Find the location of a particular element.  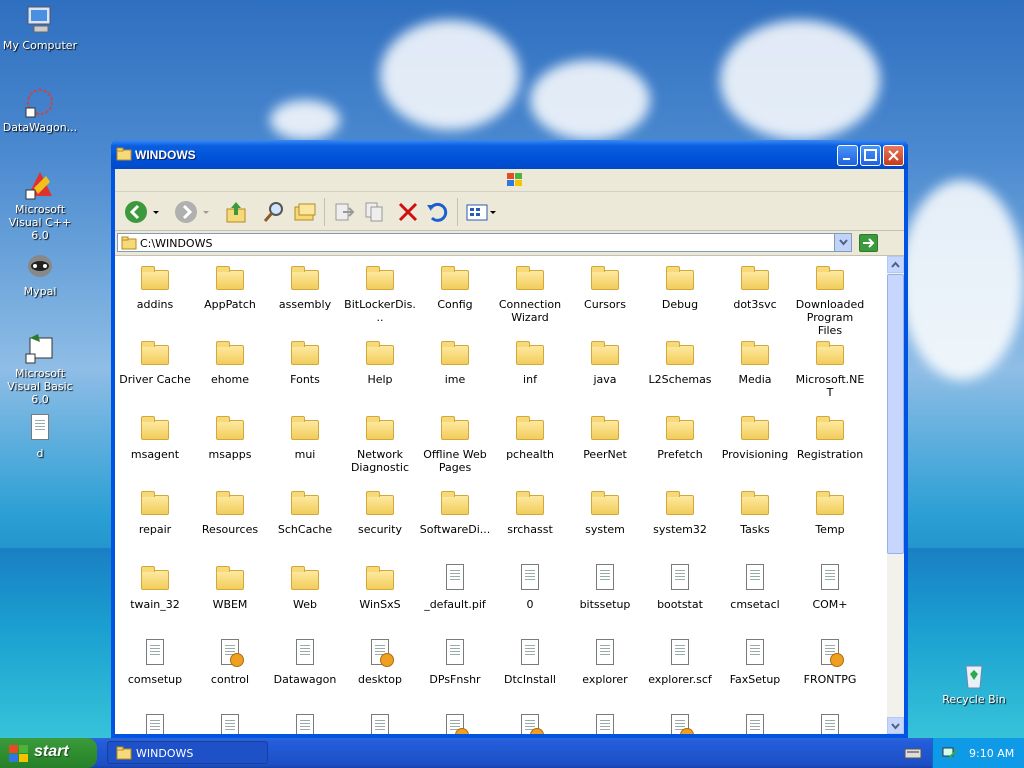

file-item: DtcInstall is located at coordinates (530, 661).